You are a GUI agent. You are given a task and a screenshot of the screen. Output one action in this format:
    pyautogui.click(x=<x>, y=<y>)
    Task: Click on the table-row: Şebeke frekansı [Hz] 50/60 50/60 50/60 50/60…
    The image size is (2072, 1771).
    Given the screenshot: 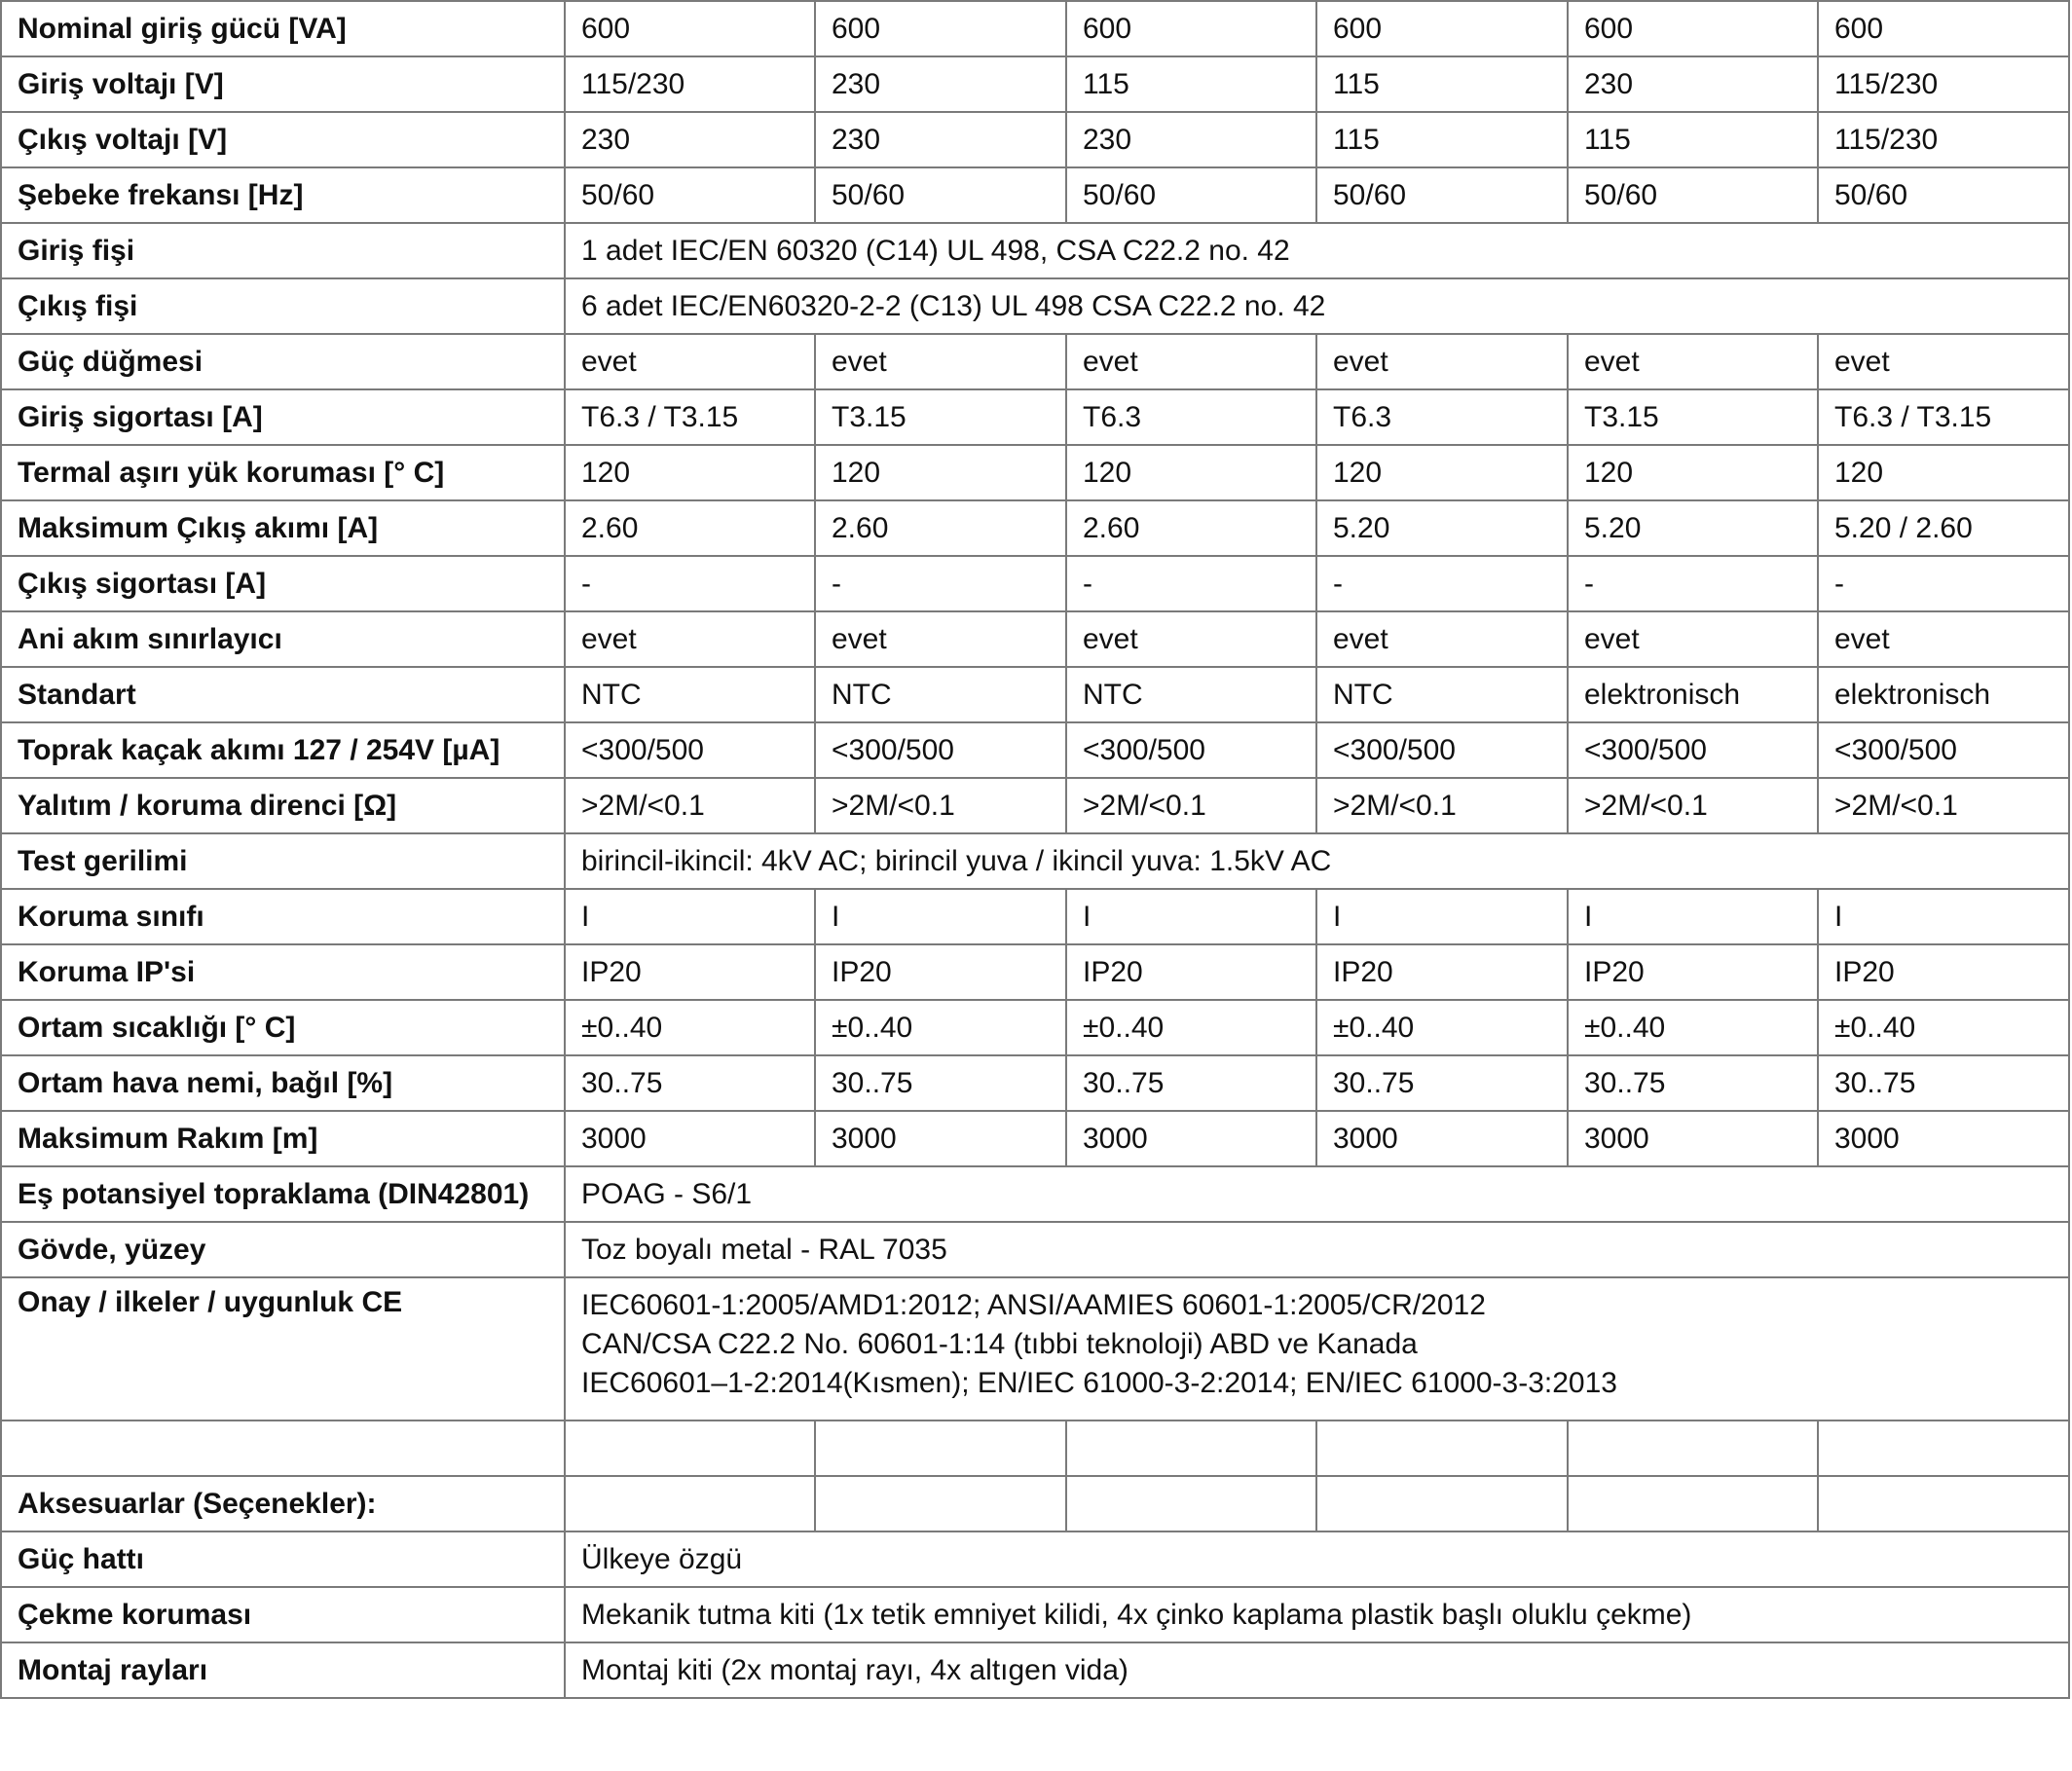 What is the action you would take?
    pyautogui.click(x=1035, y=195)
    